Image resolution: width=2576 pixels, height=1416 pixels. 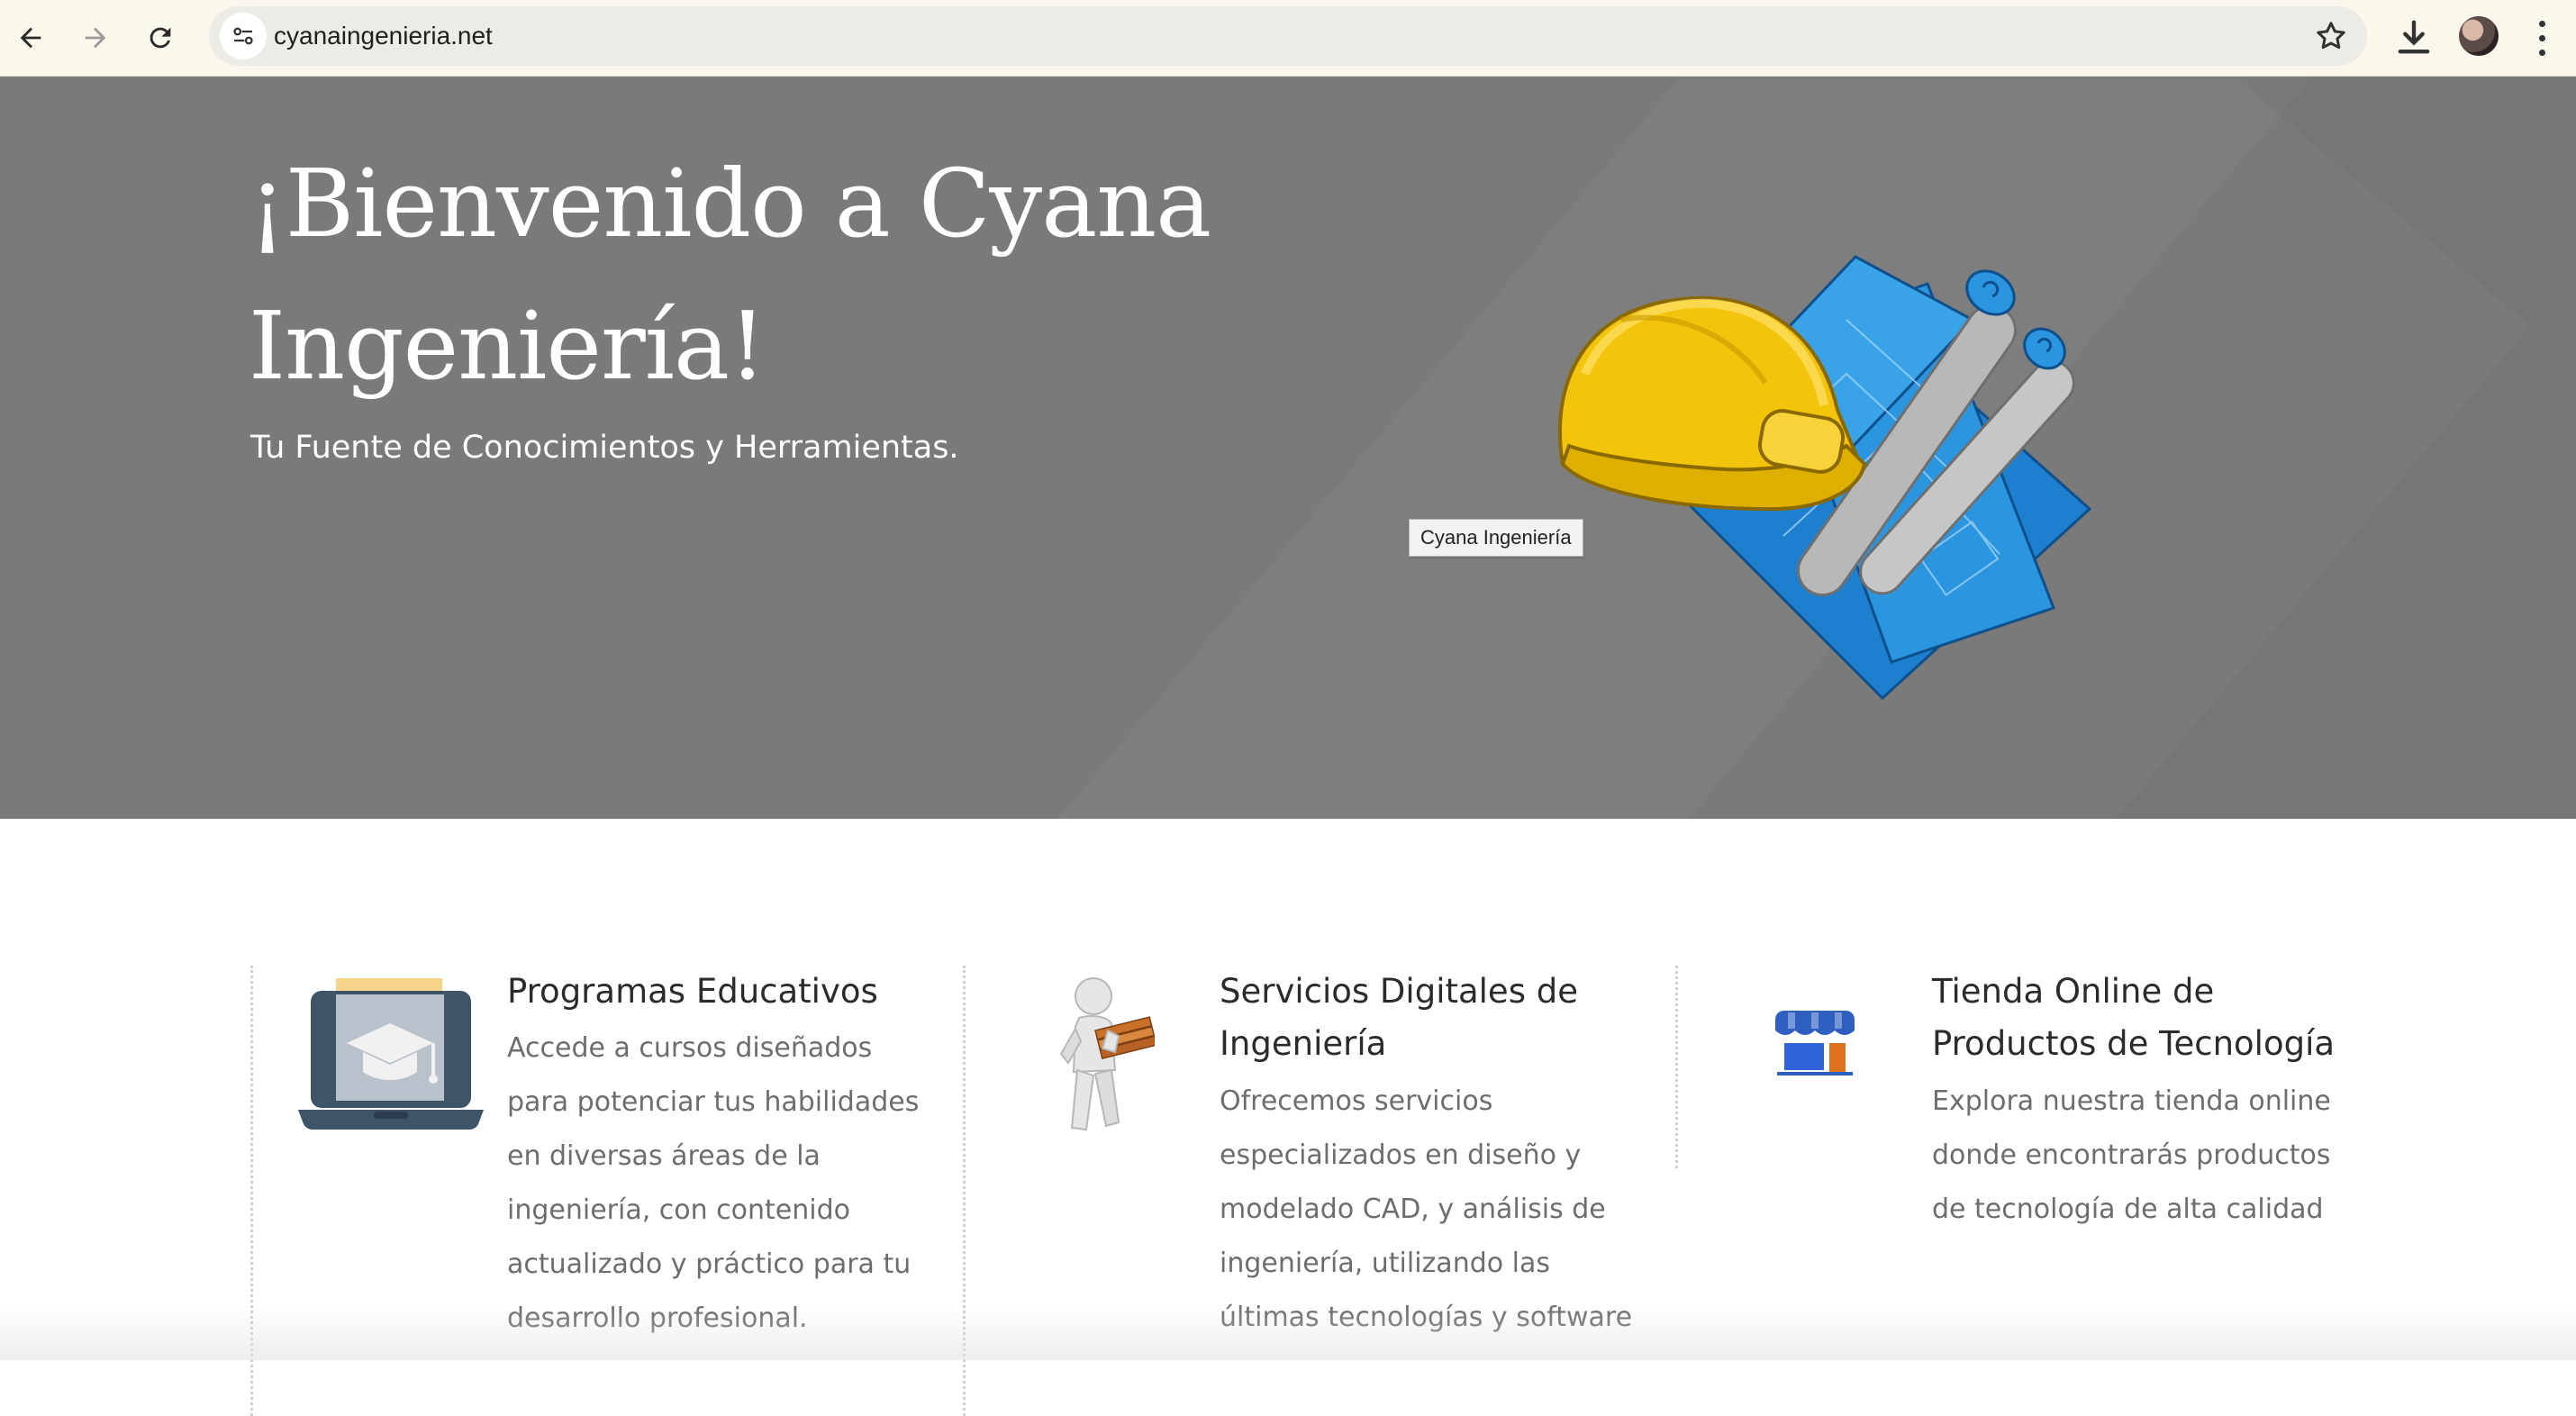 I want to click on reload-icon, so click(x=160, y=38).